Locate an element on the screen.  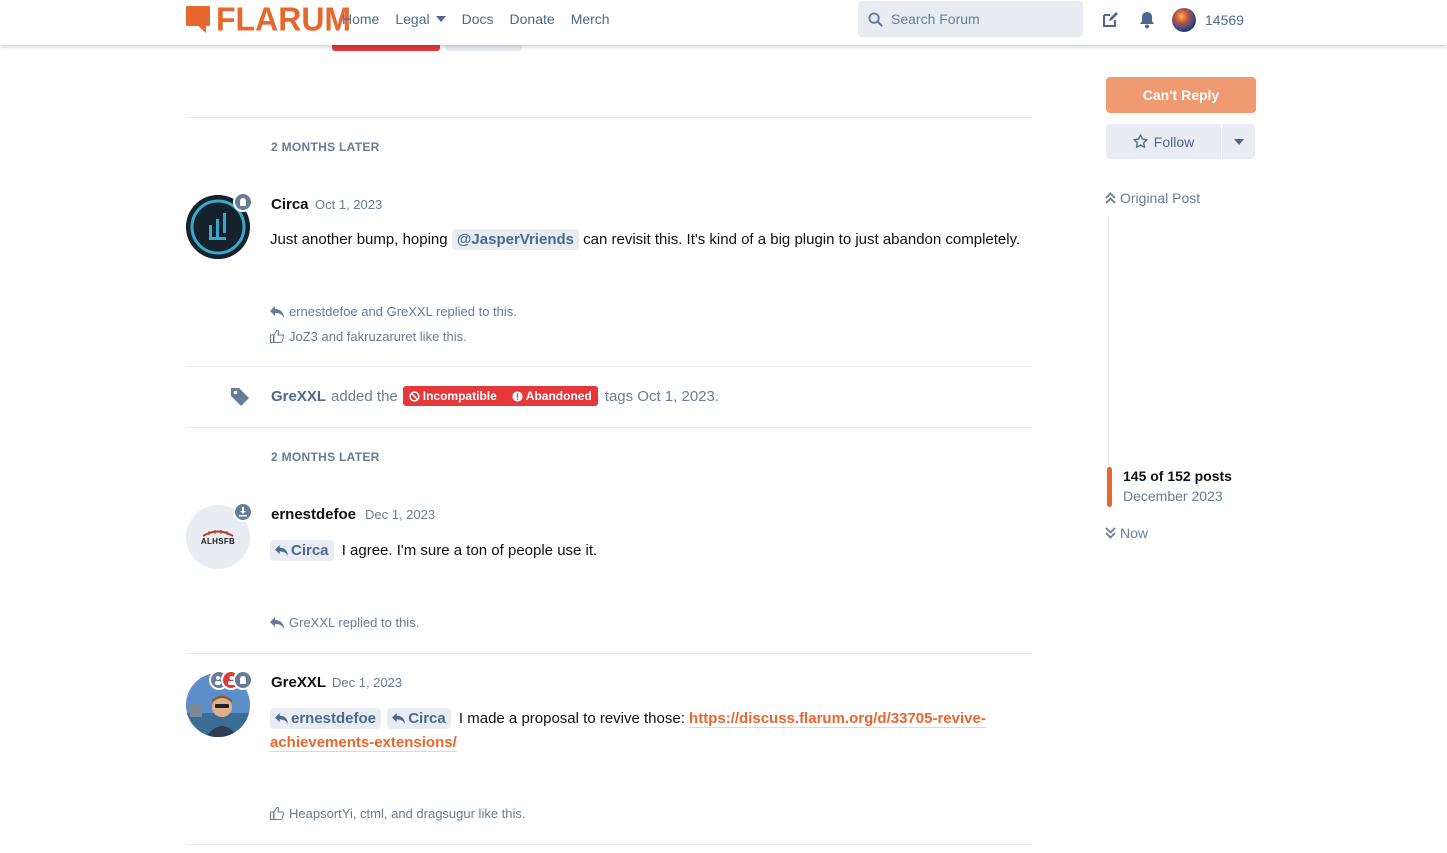
search-box is located at coordinates (970, 19).